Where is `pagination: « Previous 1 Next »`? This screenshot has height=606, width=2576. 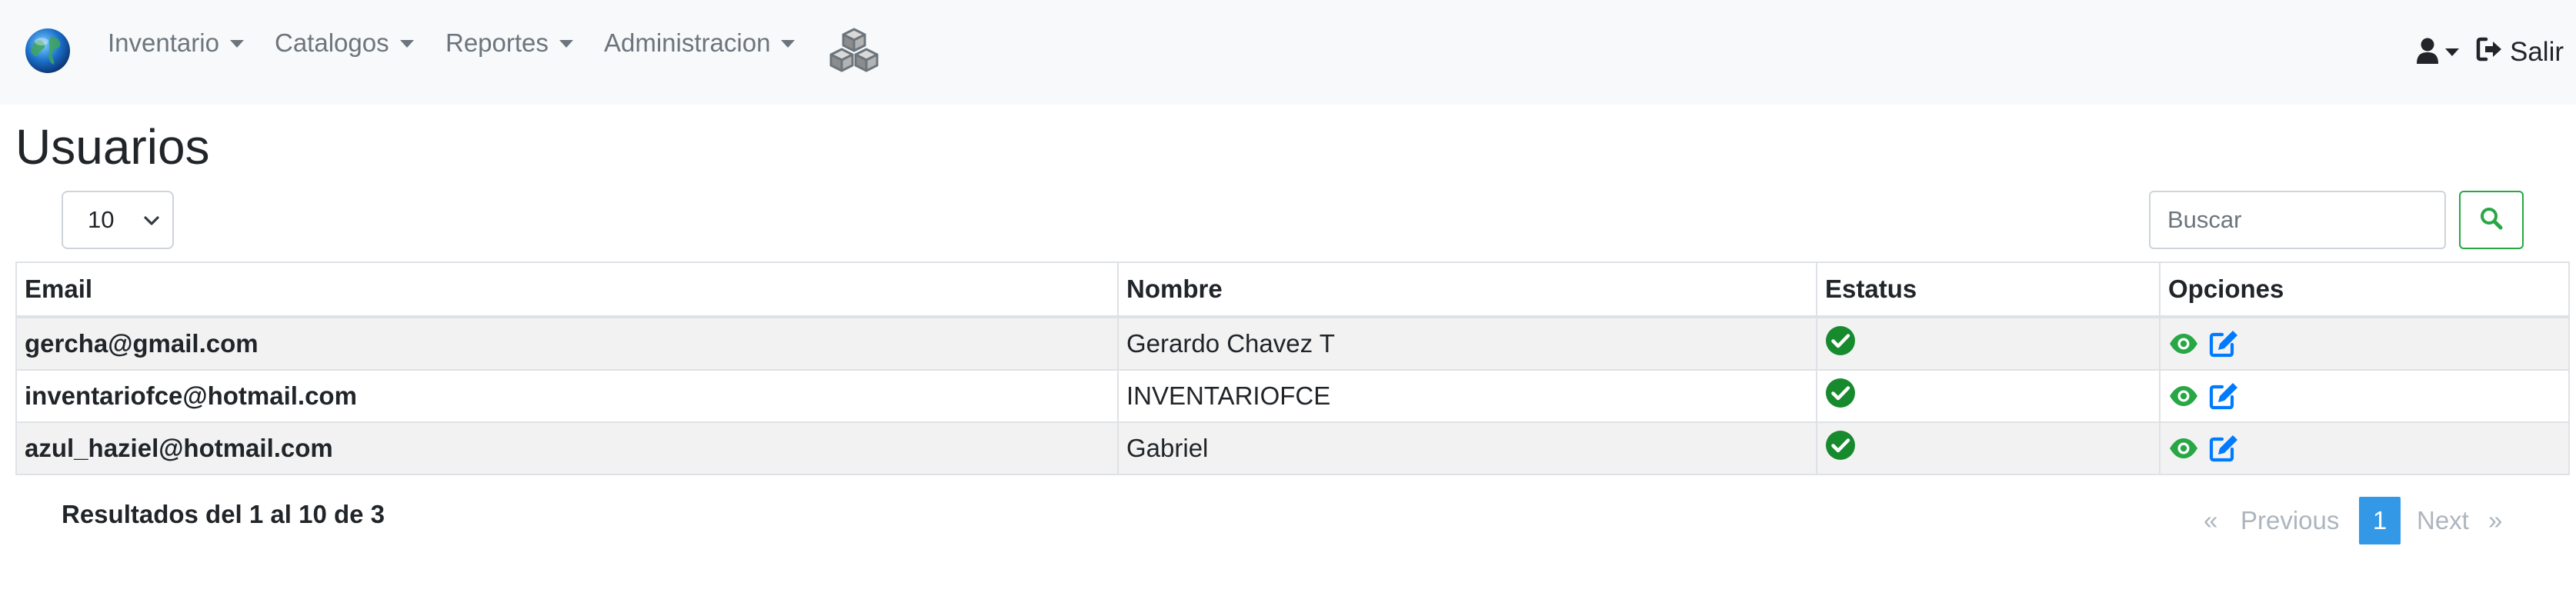 pagination: « Previous 1 Next » is located at coordinates (1288, 520).